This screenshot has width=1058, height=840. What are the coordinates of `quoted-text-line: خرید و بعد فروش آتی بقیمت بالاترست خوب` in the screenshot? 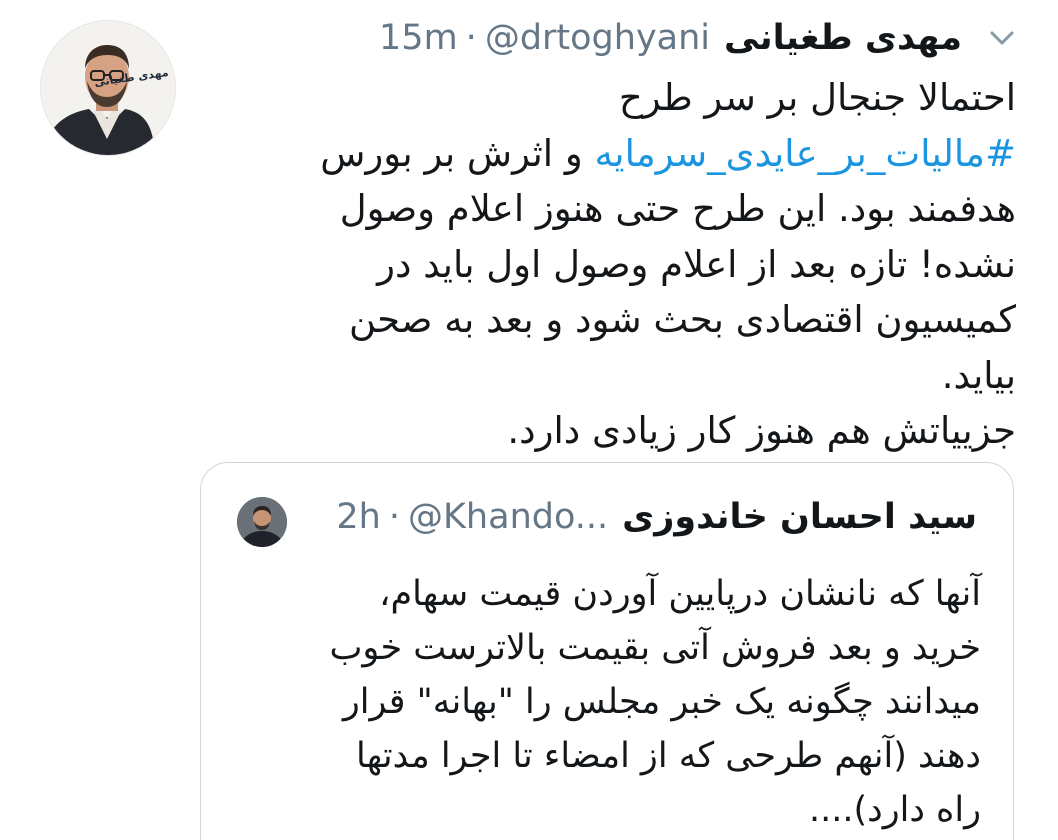 It's located at (655, 648).